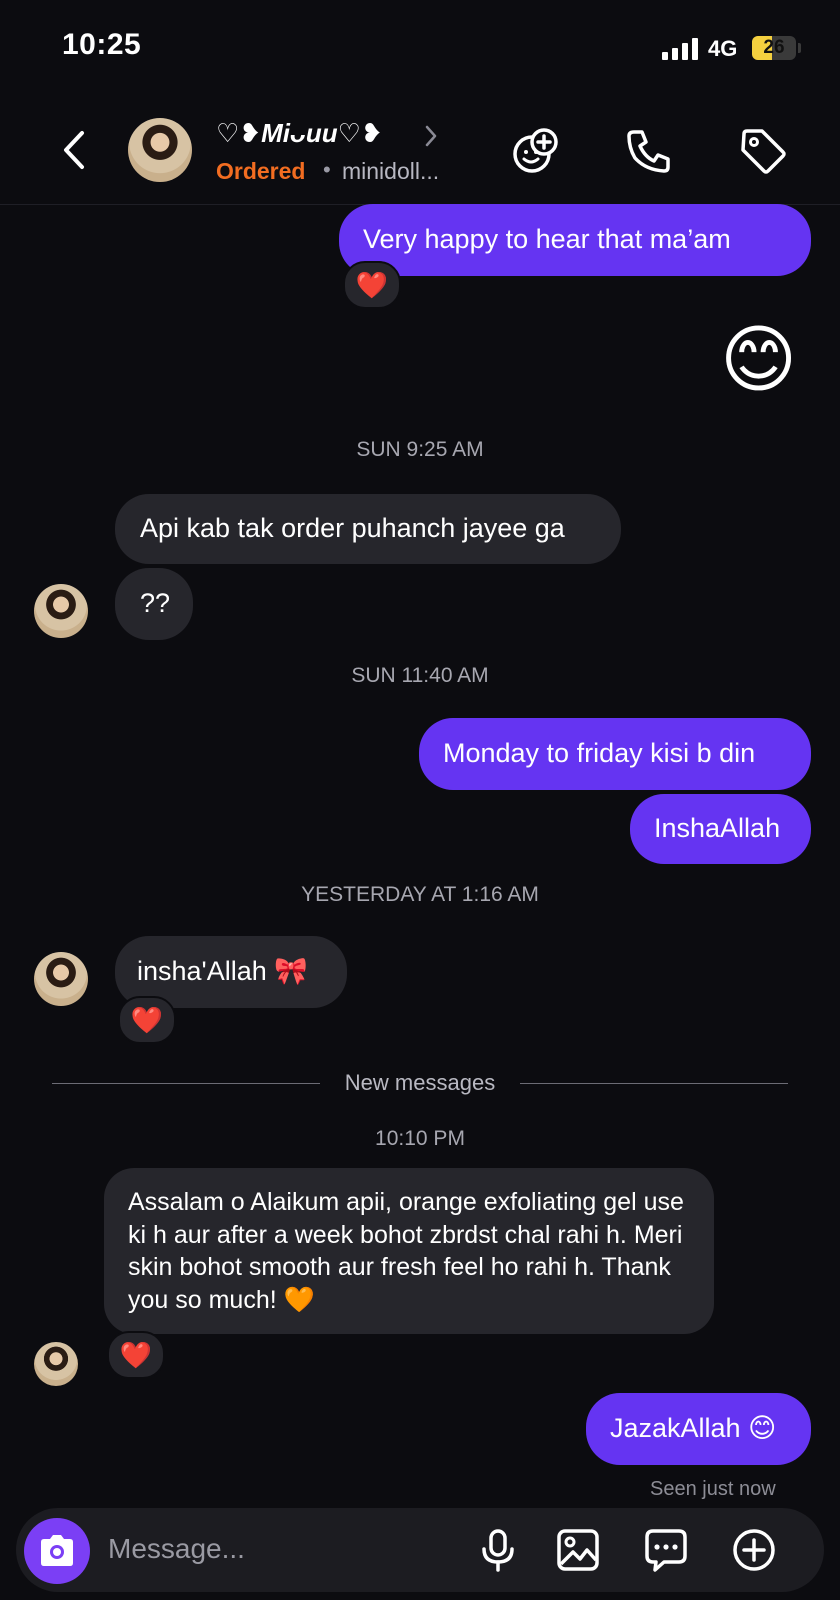  Describe the element at coordinates (698, 1429) in the screenshot. I see `message-bubble-sent: JazakAllah 😊` at that location.